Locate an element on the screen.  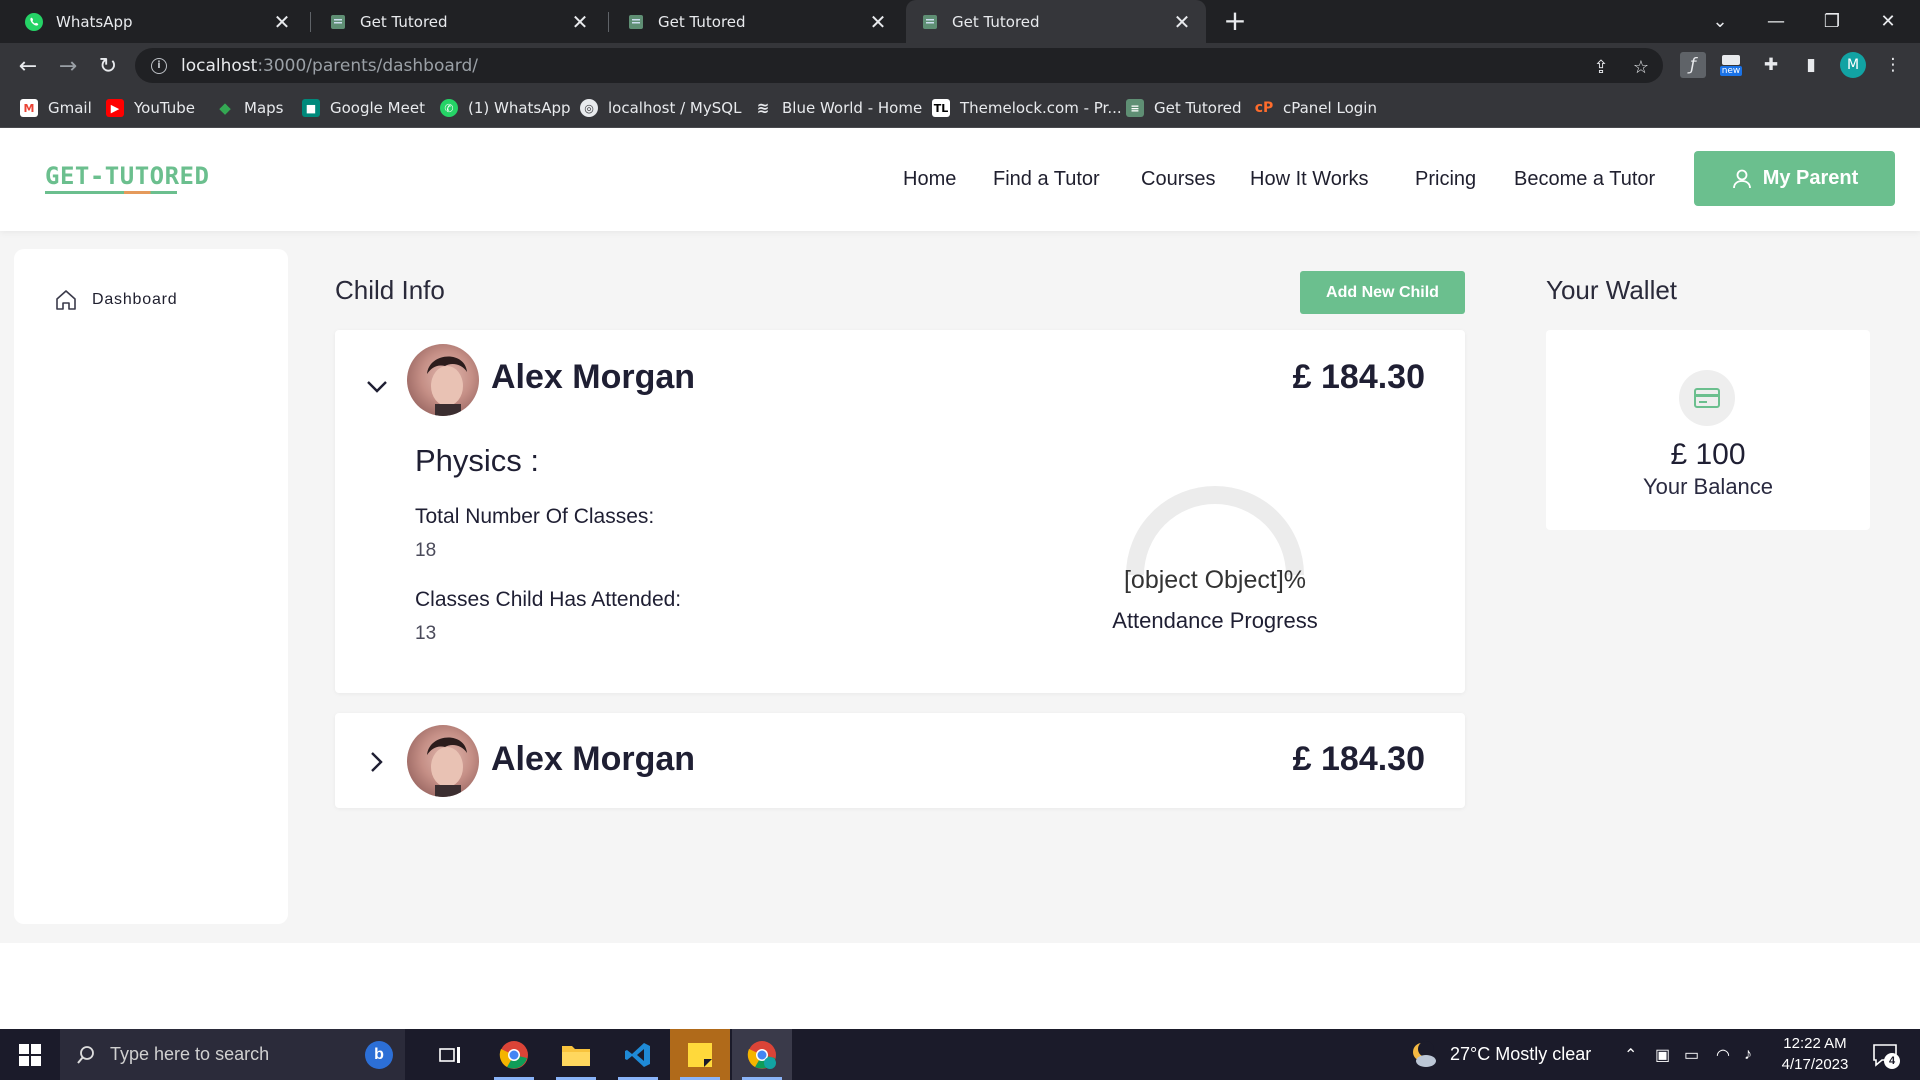
share-icon: ⇪ is located at coordinates (1601, 67).